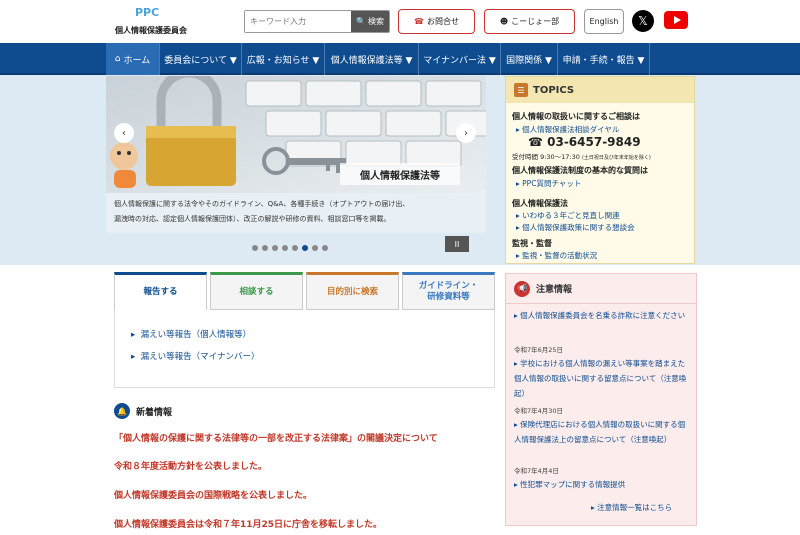 The width and height of the screenshot is (800, 535). I want to click on alert-date: 令和7年6月25日, so click(539, 350).